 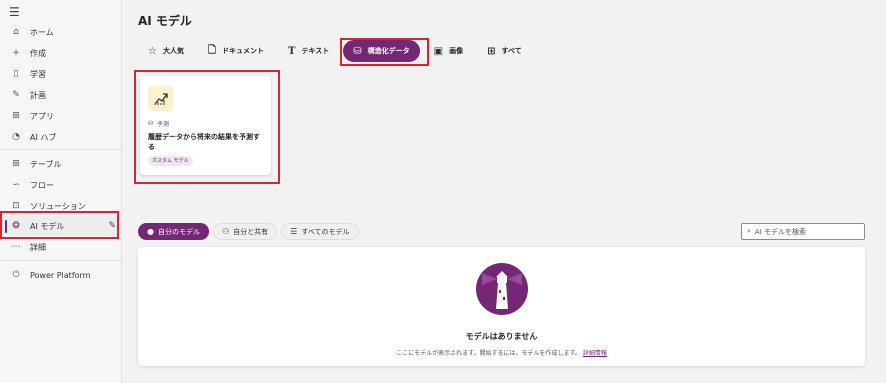 What do you see at coordinates (42, 32) in the screenshot?
I see `sidebar-item-label: ホーム` at bounding box center [42, 32].